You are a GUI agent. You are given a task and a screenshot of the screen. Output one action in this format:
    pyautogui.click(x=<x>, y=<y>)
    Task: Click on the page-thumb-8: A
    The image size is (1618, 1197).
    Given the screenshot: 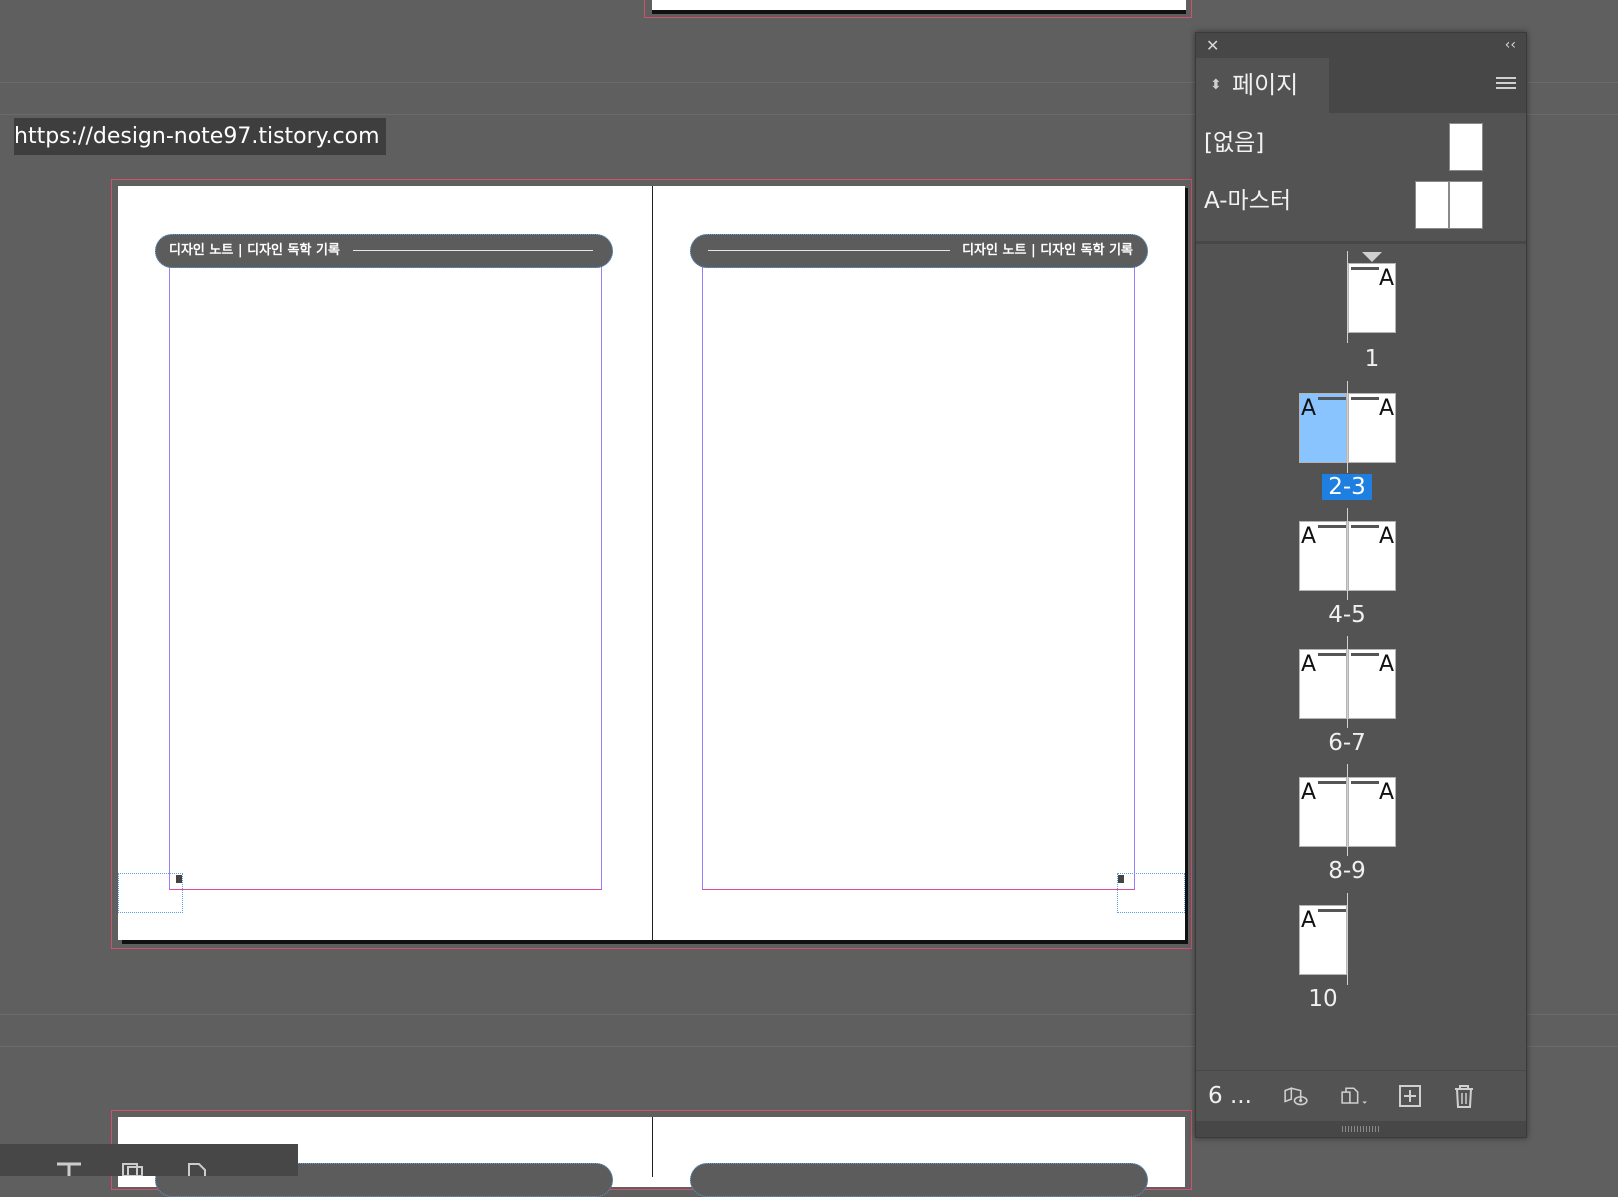 What is the action you would take?
    pyautogui.click(x=1323, y=812)
    